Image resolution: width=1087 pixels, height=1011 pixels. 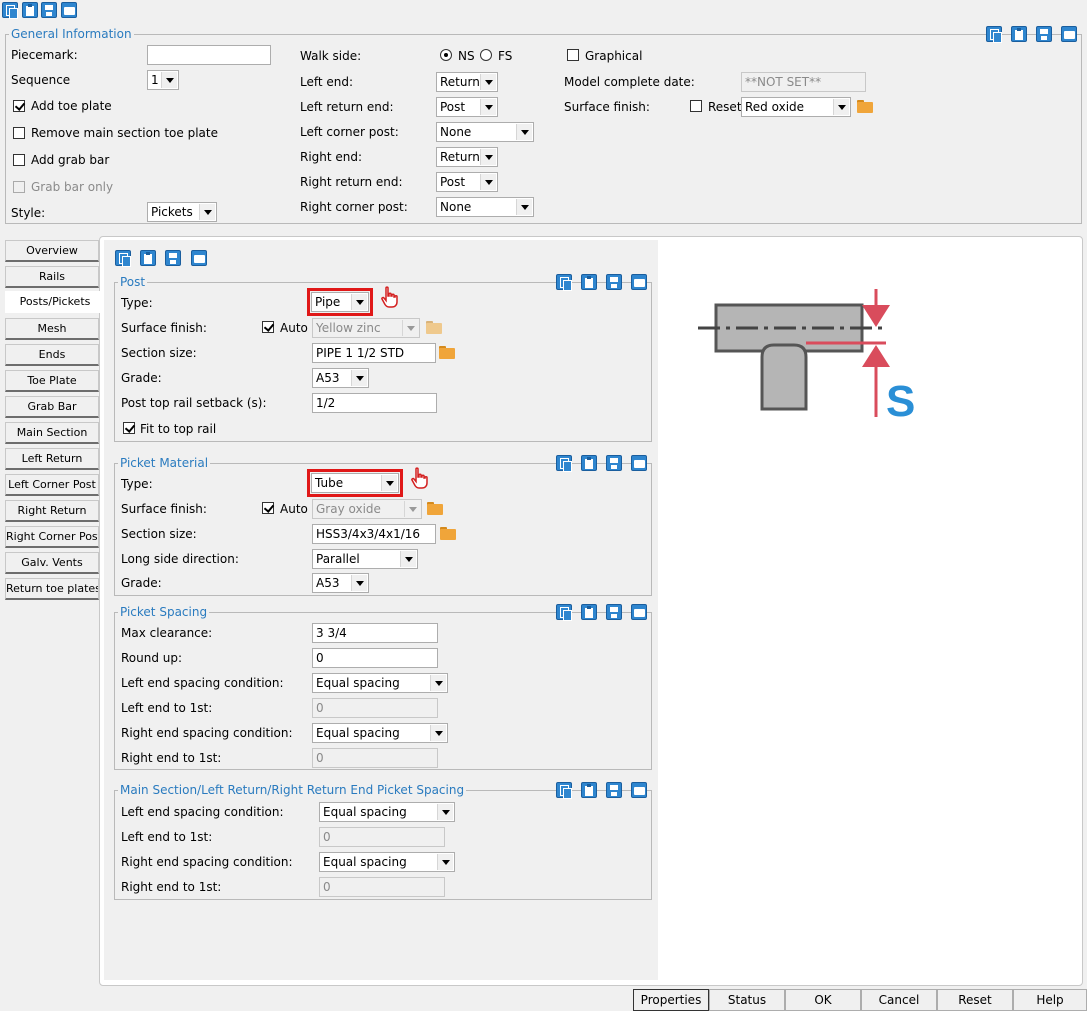 I want to click on general-open-icon, so click(x=1069, y=34).